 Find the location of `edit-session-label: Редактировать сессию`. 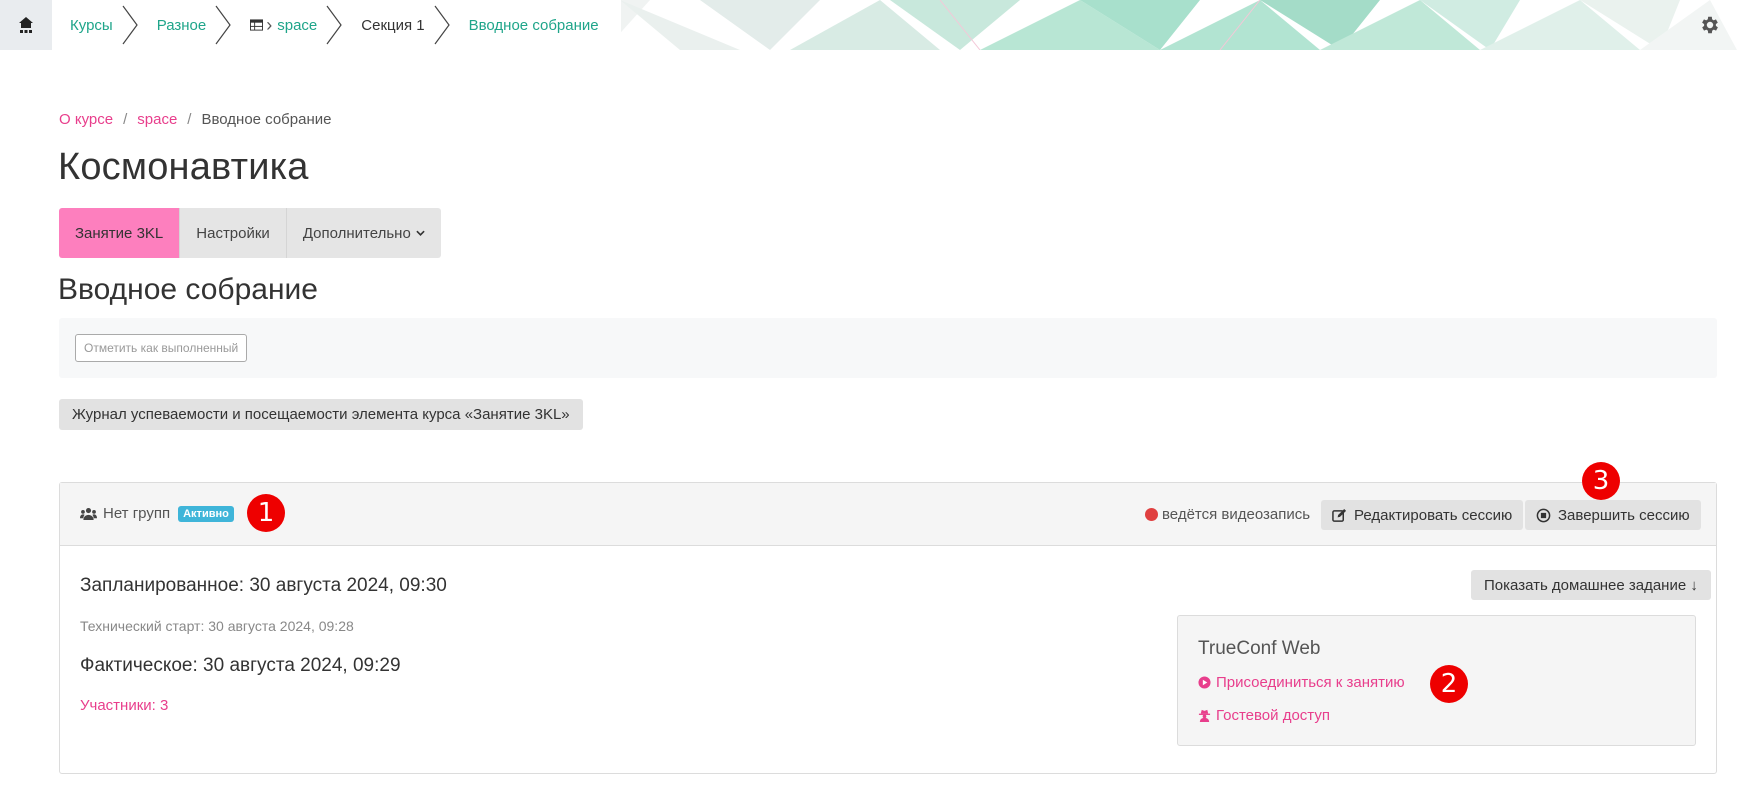

edit-session-label: Редактировать сессию is located at coordinates (1433, 515).